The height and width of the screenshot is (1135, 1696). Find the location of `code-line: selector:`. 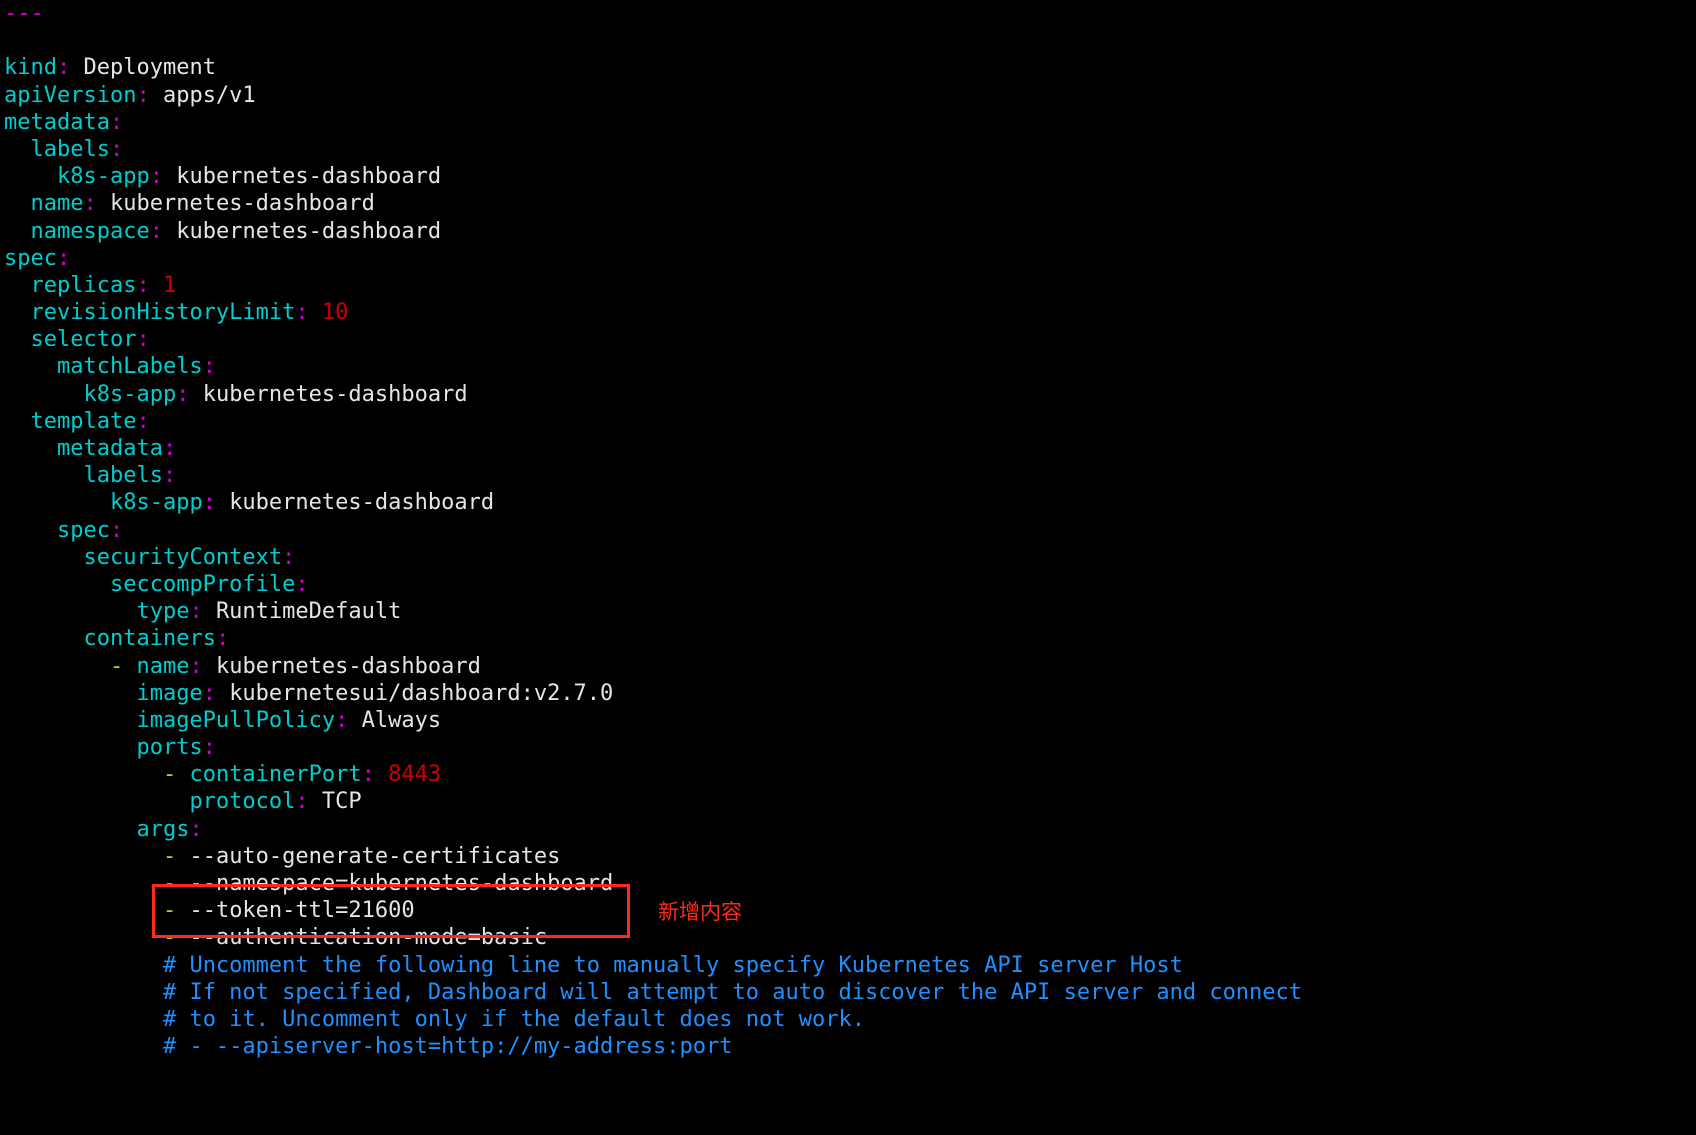

code-line: selector: is located at coordinates (90, 340).